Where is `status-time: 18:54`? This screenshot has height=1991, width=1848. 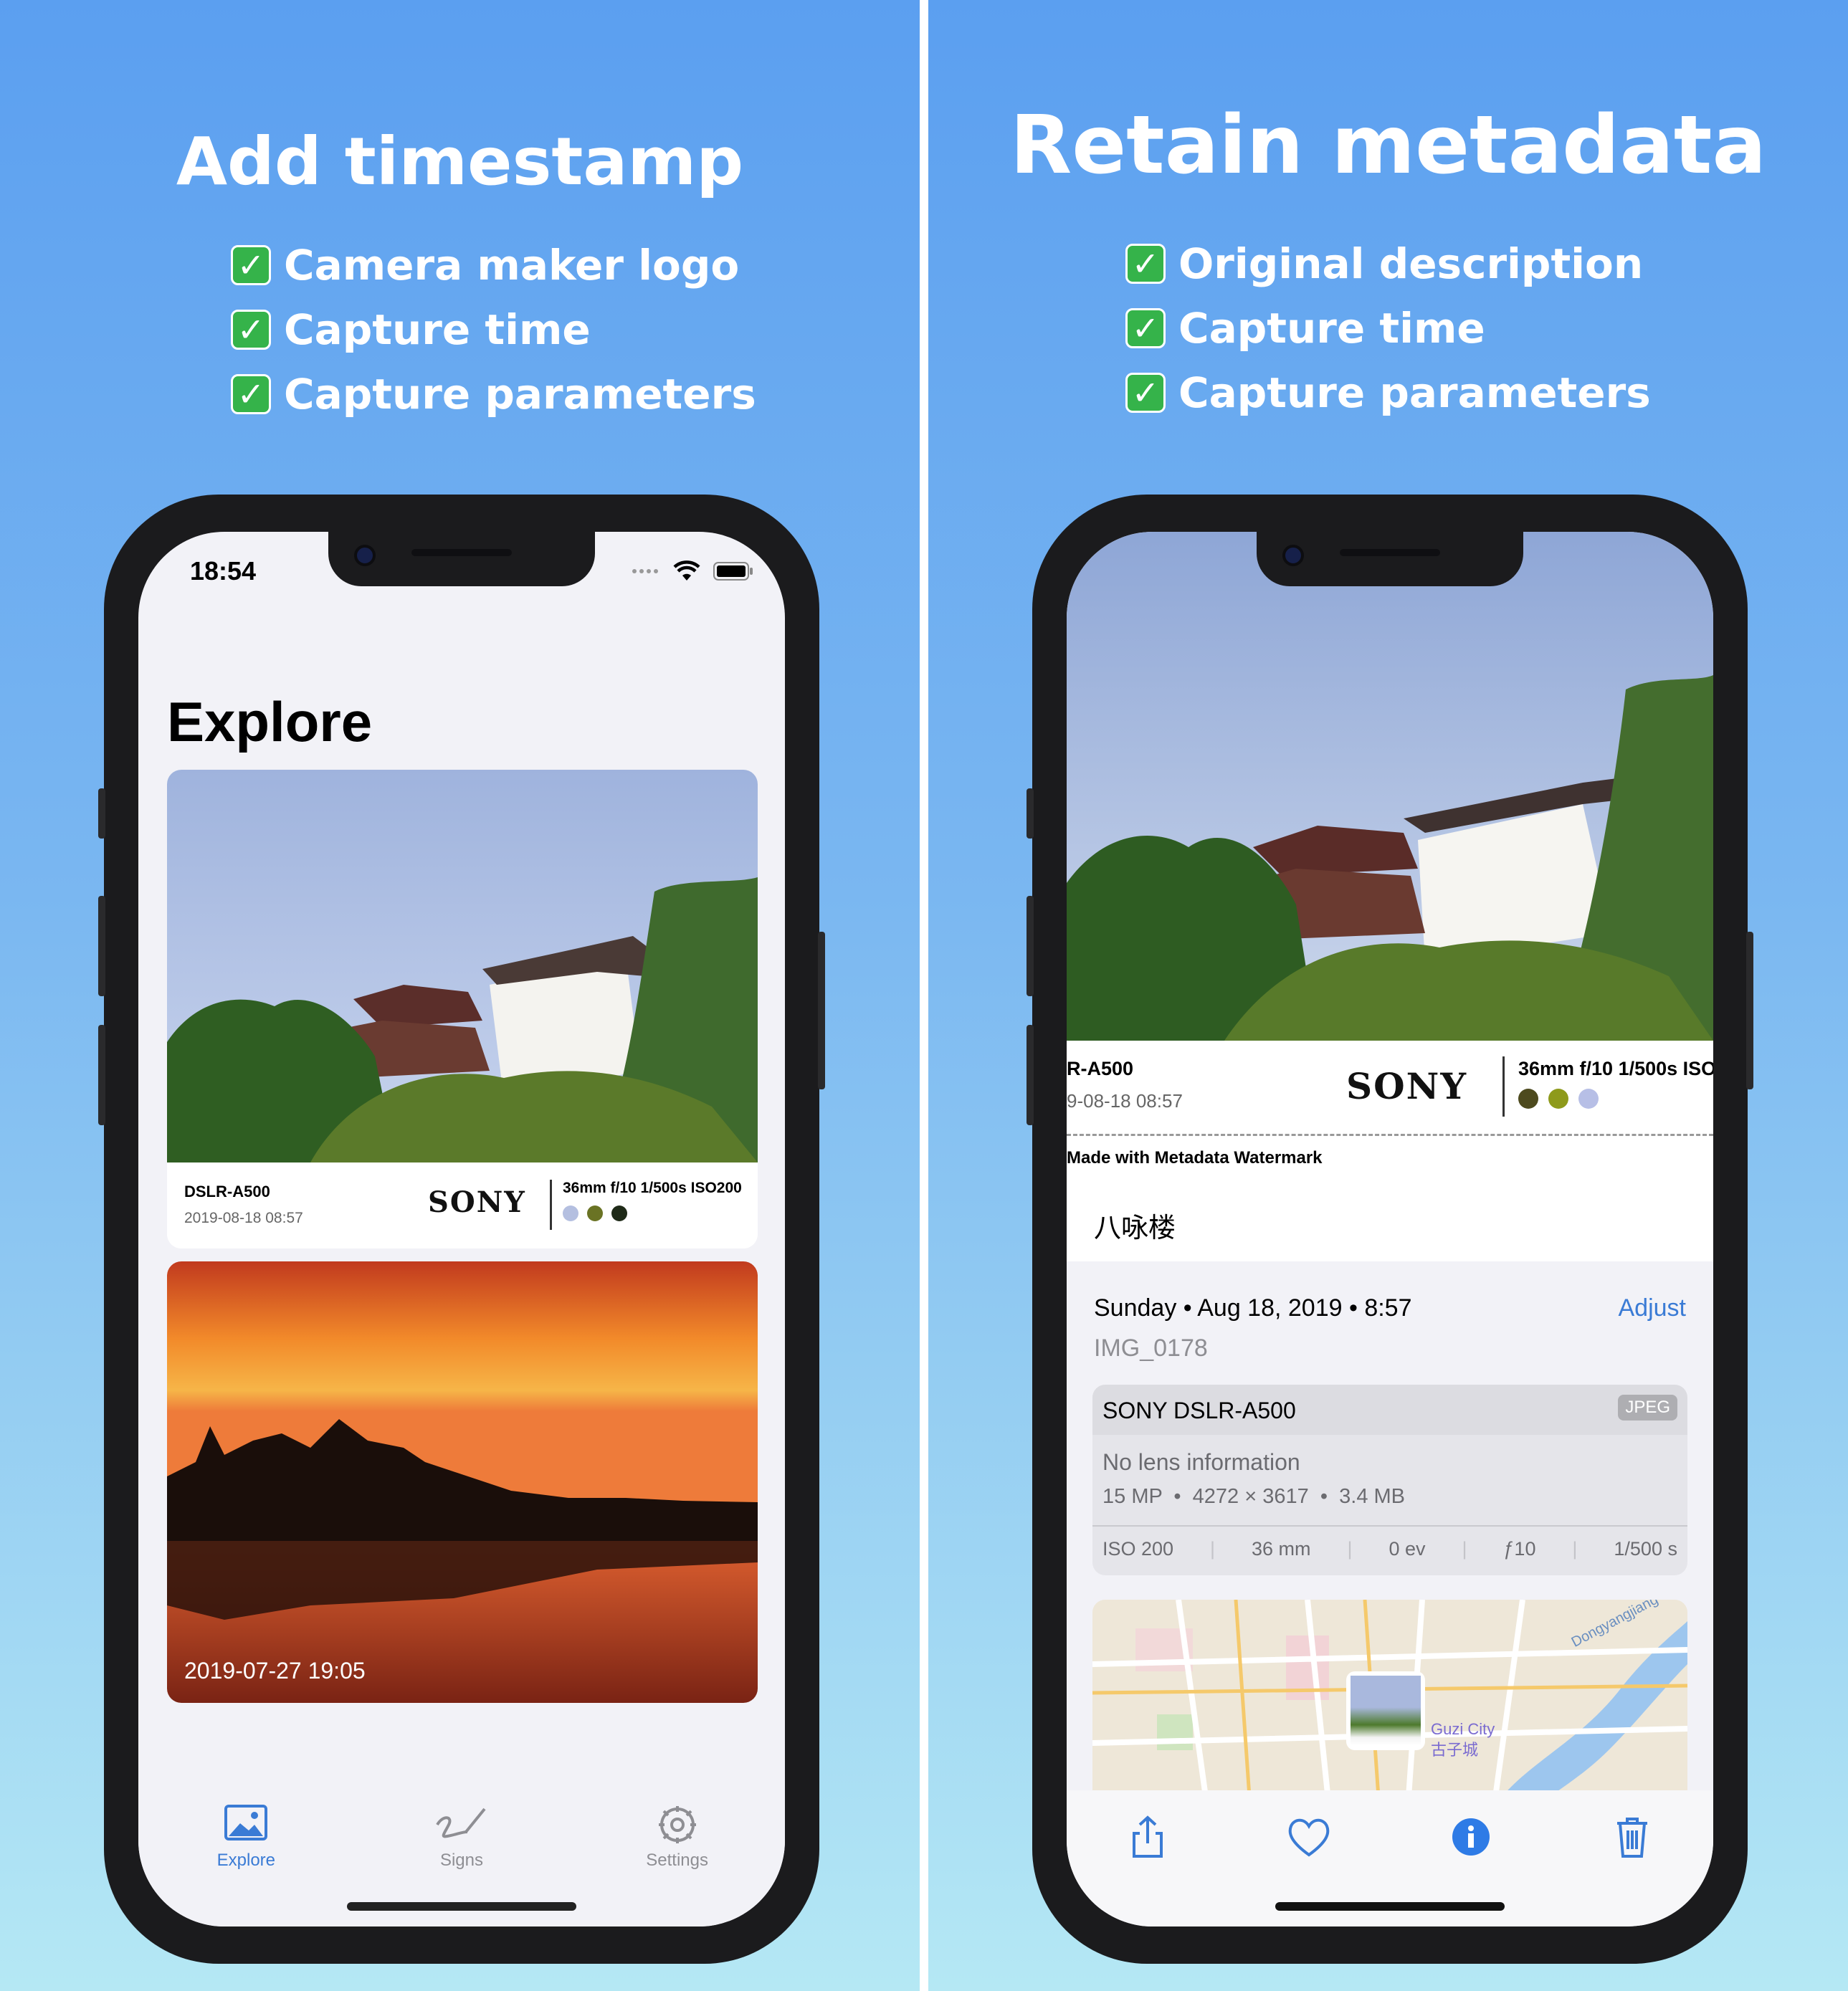 status-time: 18:54 is located at coordinates (224, 571).